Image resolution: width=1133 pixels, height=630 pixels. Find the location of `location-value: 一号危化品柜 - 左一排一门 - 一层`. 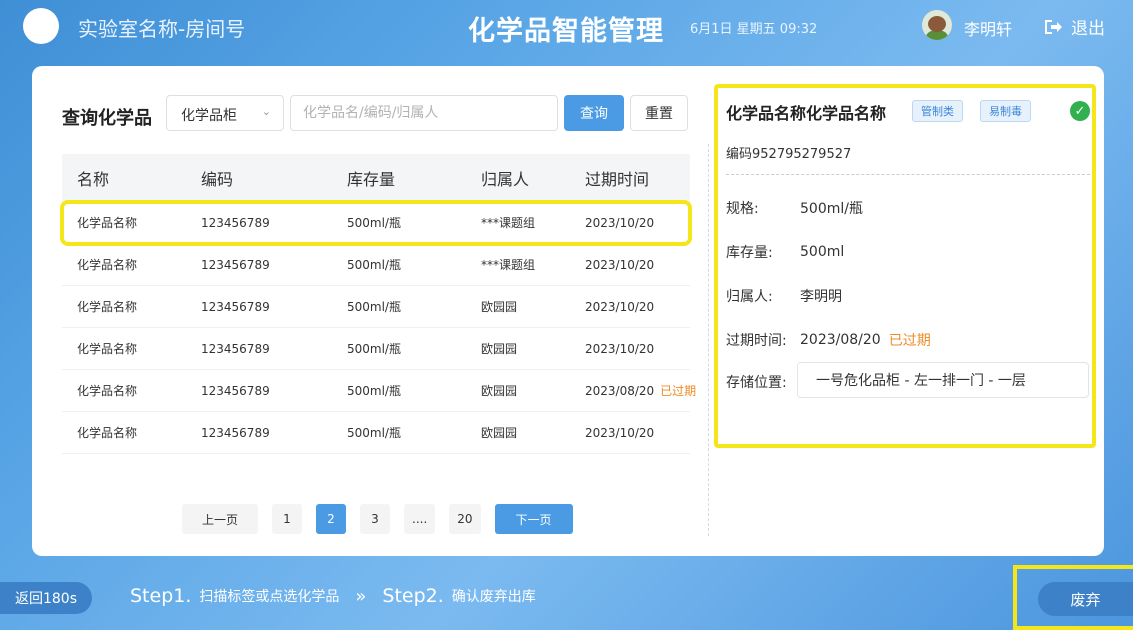

location-value: 一号危化品柜 - 左一排一门 - 一层 is located at coordinates (943, 380).